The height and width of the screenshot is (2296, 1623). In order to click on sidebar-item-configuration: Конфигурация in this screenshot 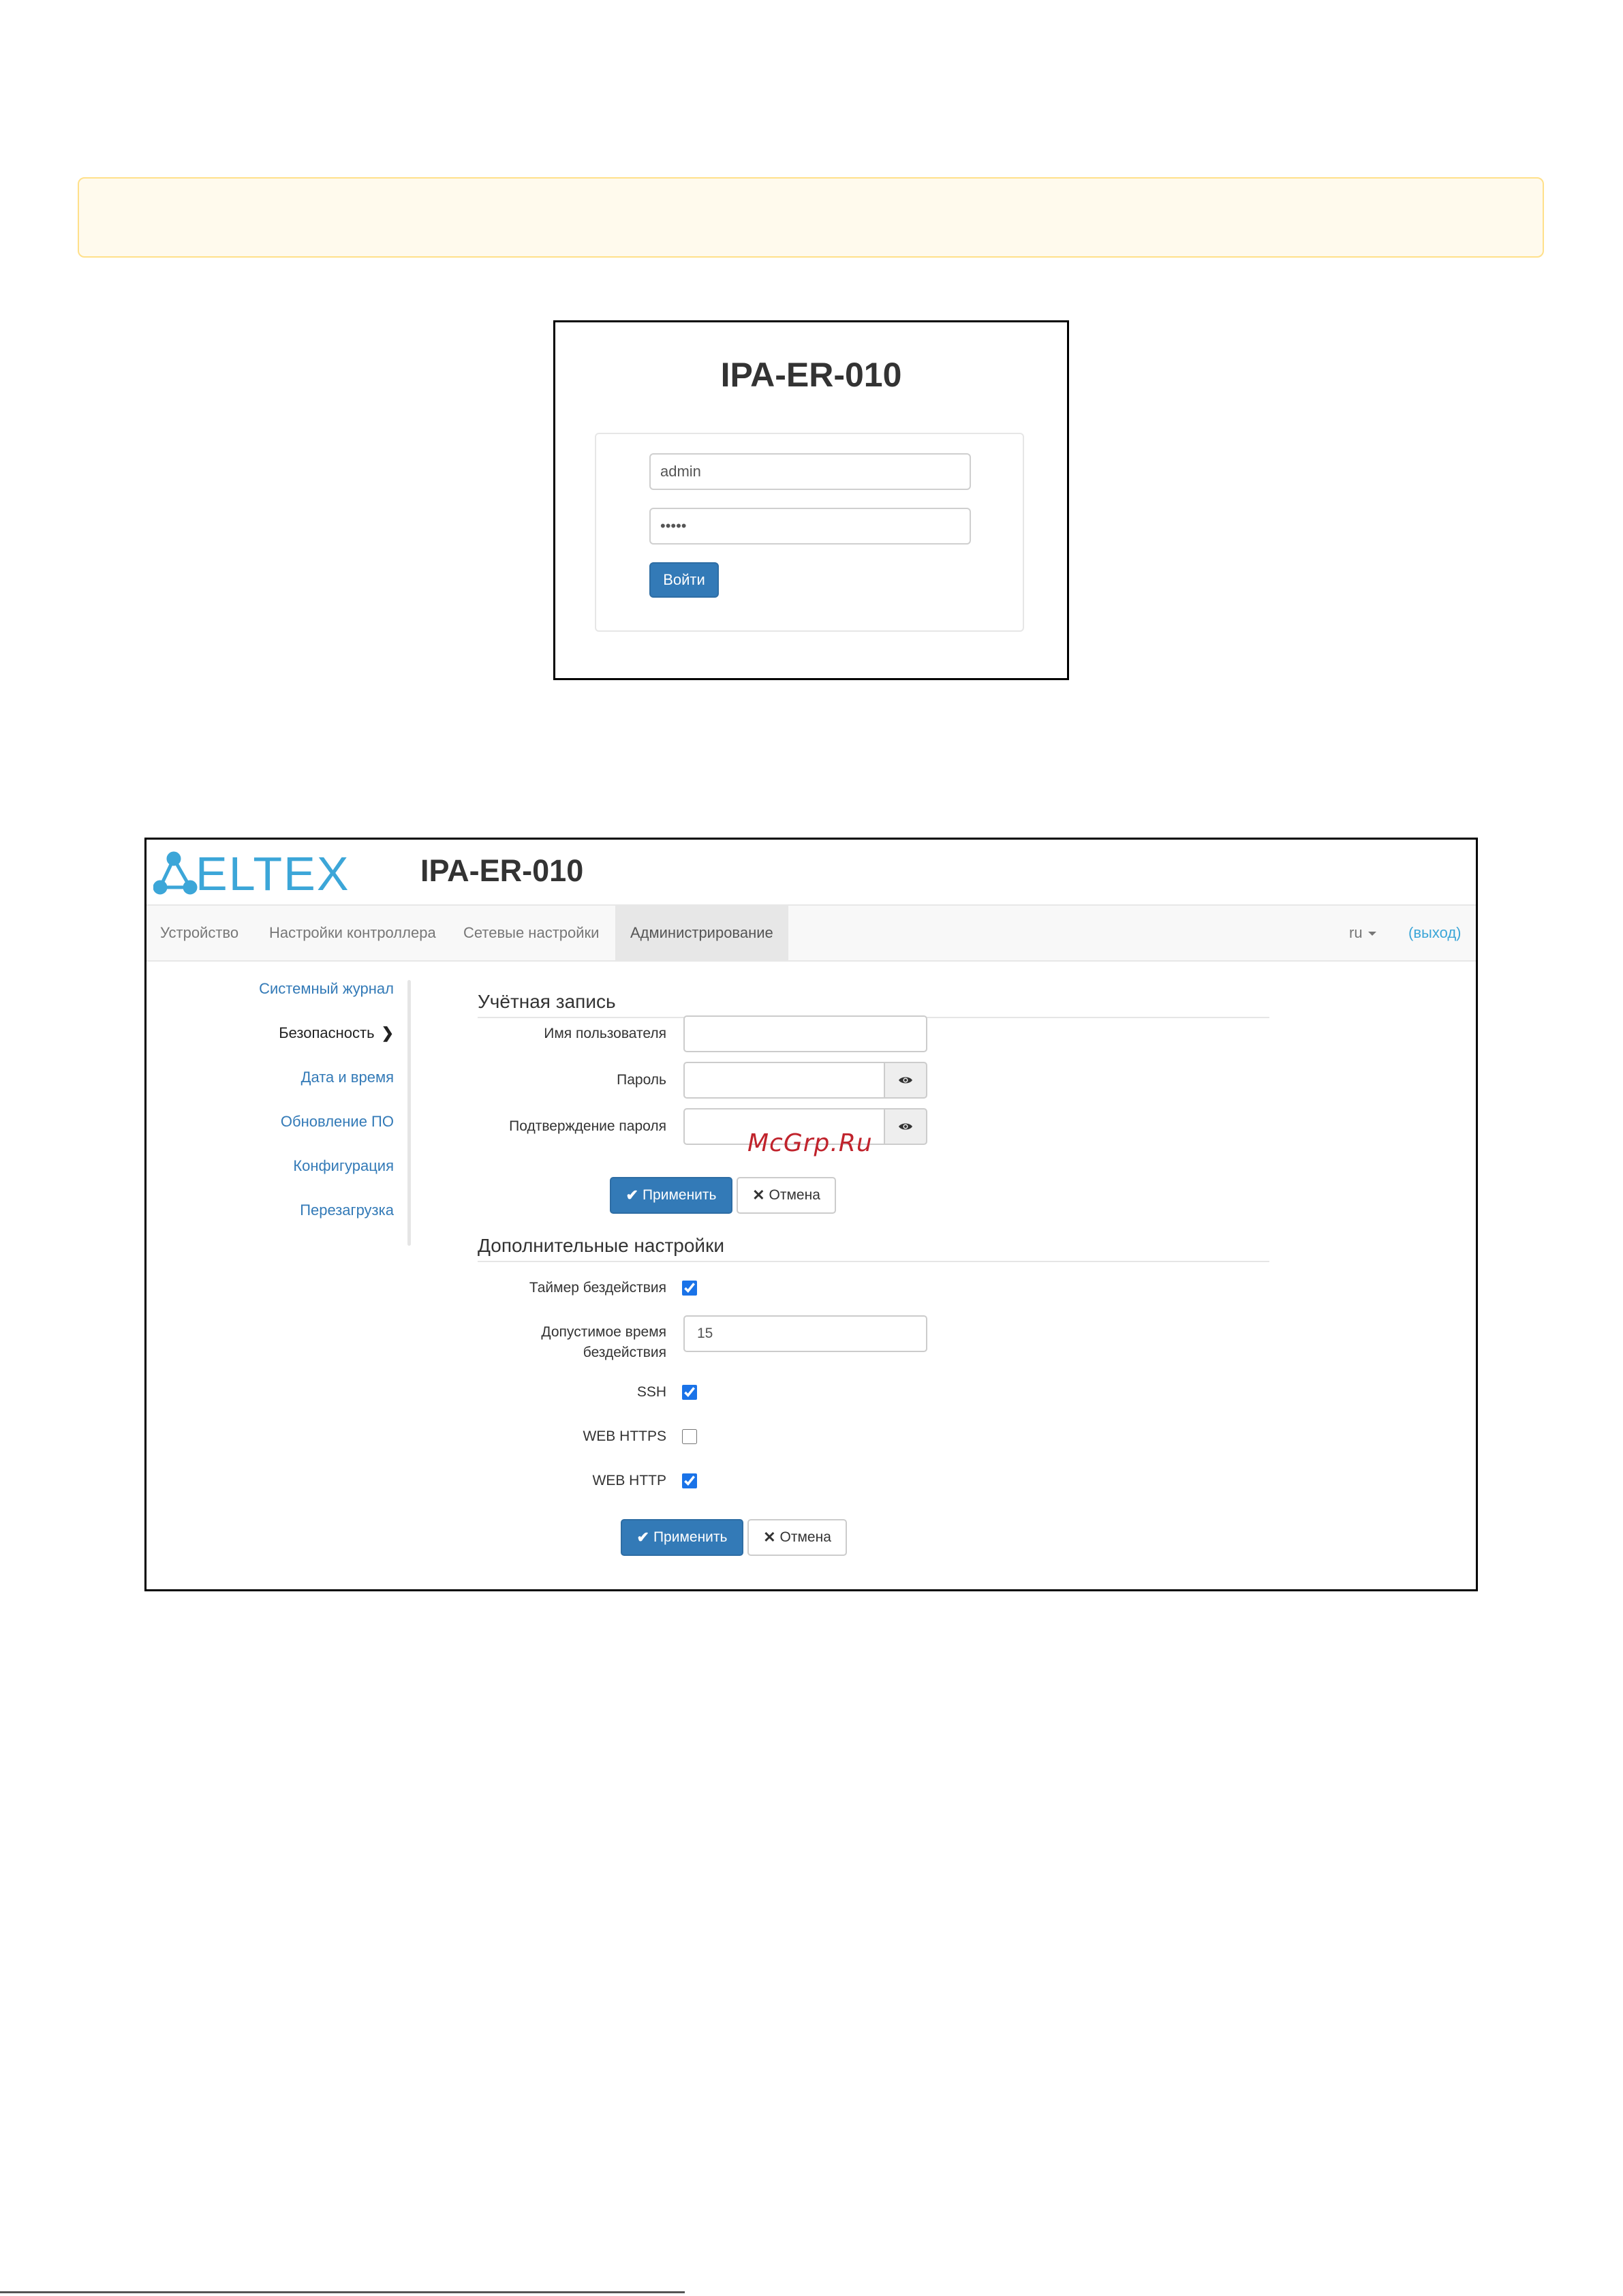, I will do `click(343, 1166)`.